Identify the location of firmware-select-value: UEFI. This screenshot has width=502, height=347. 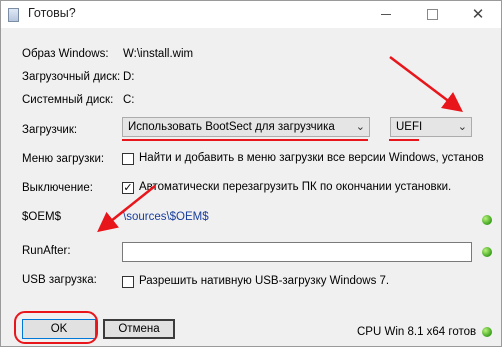
(409, 127).